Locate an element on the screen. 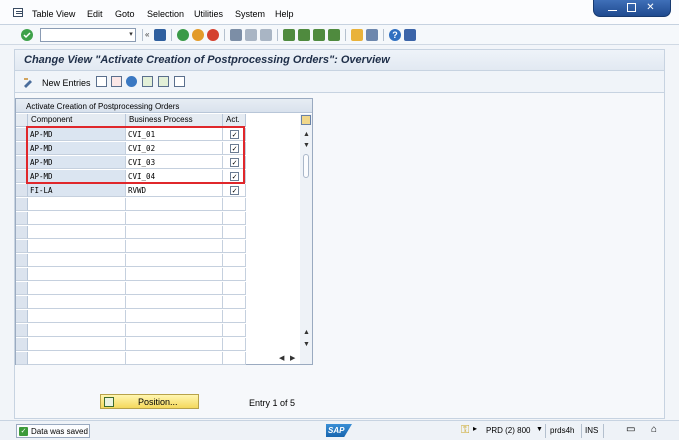 The width and height of the screenshot is (679, 440). first-page-icon is located at coordinates (289, 35).